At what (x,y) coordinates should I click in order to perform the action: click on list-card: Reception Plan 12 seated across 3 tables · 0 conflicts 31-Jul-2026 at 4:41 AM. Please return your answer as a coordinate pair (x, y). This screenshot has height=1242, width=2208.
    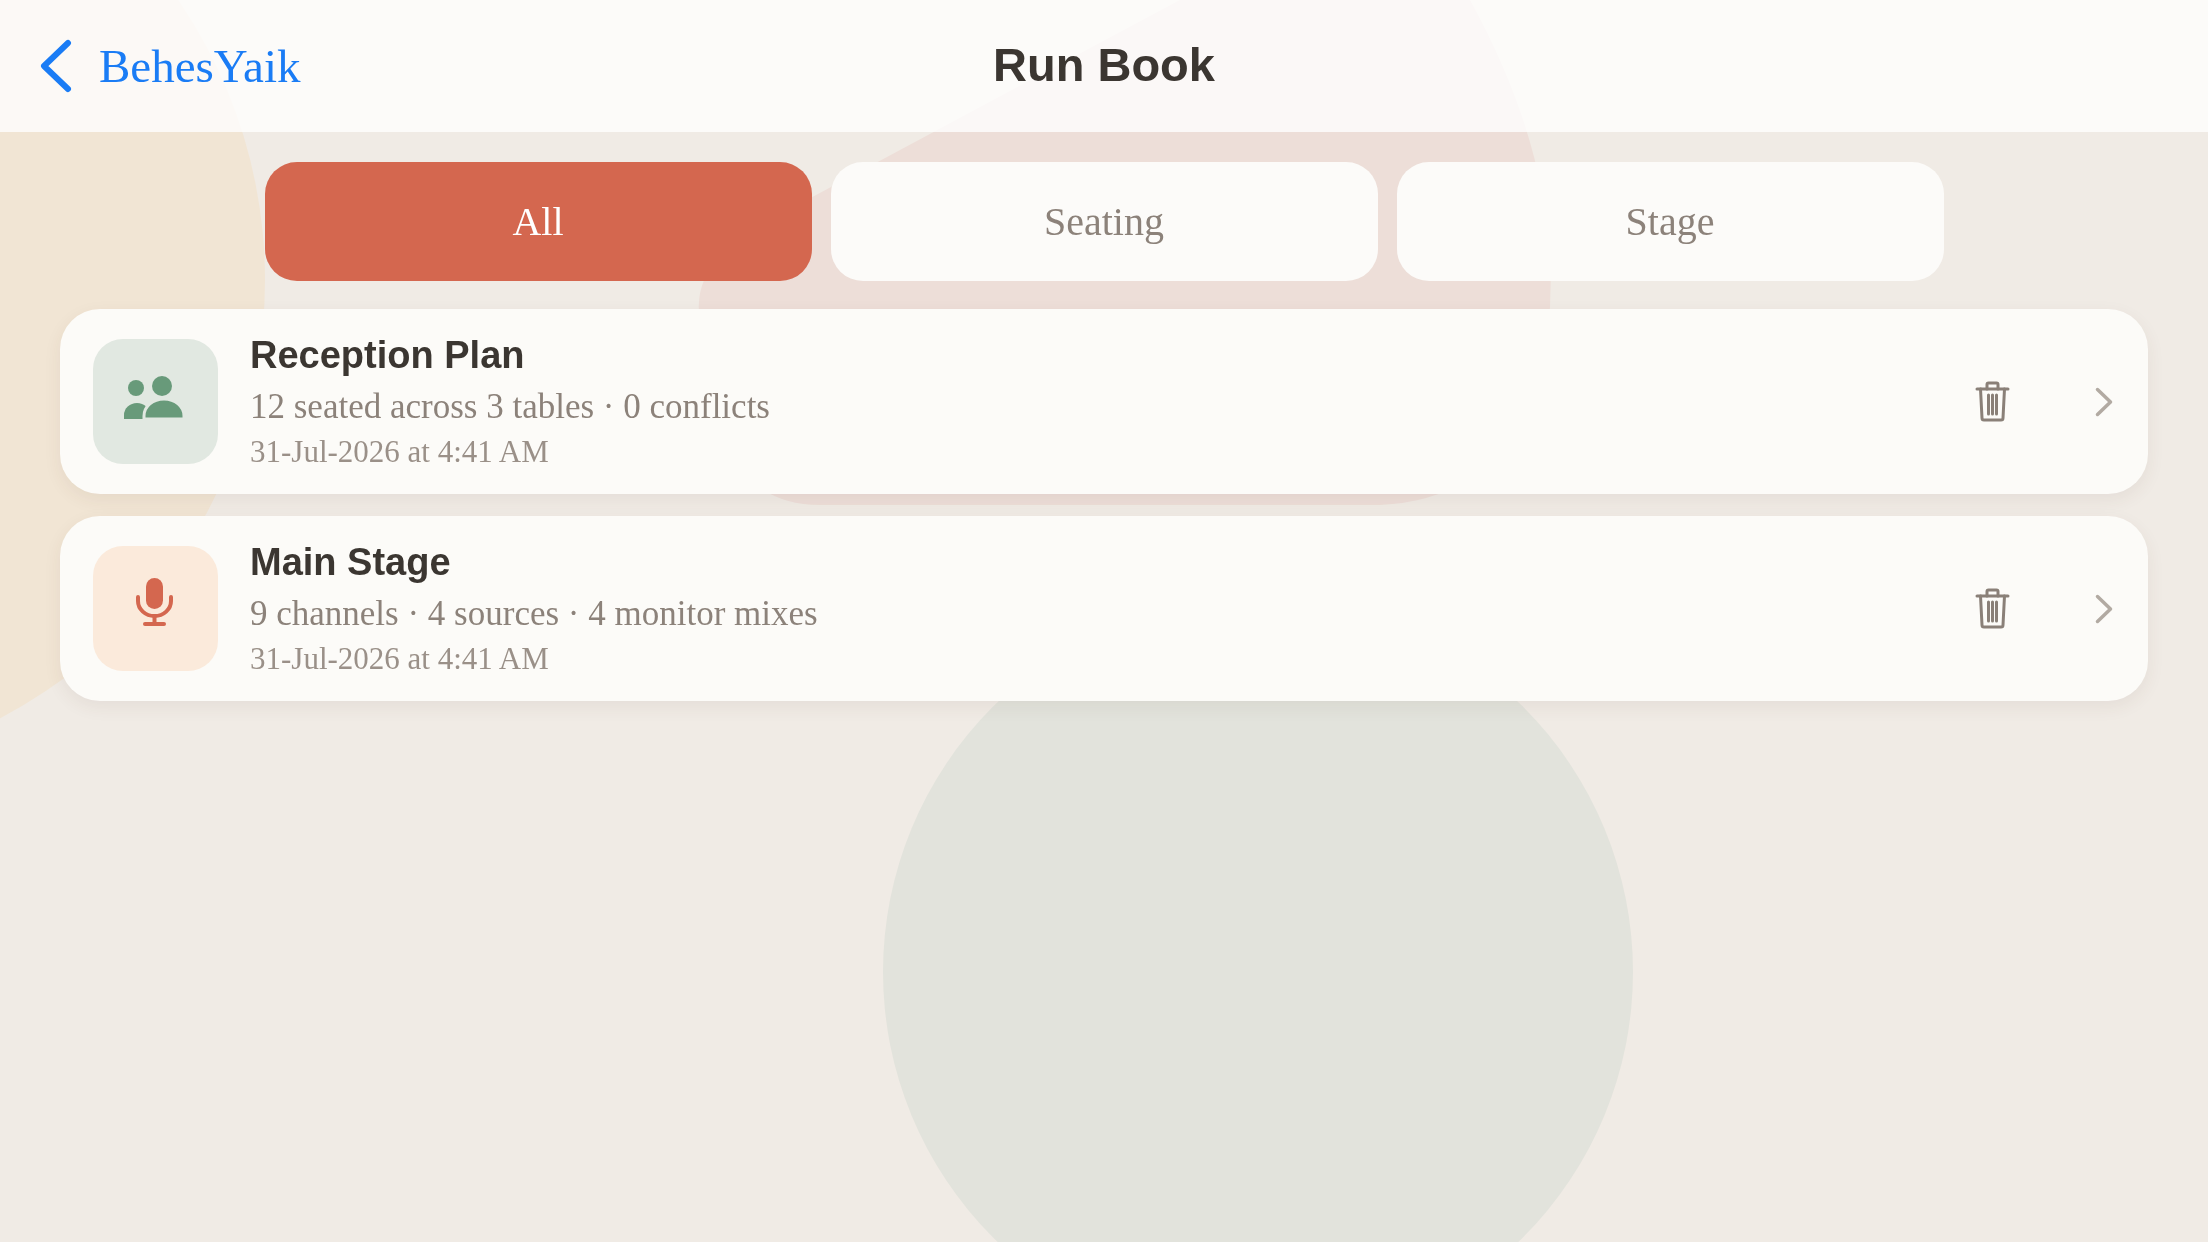
    Looking at the image, I should click on (1104, 401).